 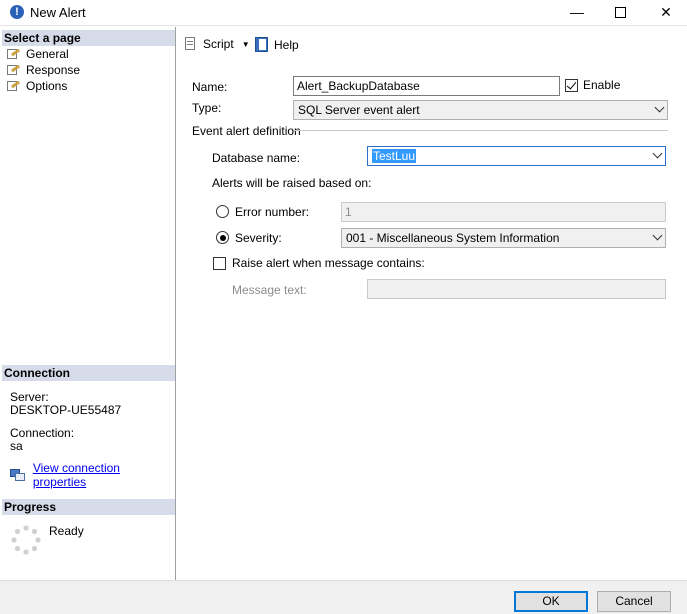 What do you see at coordinates (394, 156) in the screenshot?
I see `database-name-value: TestLuu` at bounding box center [394, 156].